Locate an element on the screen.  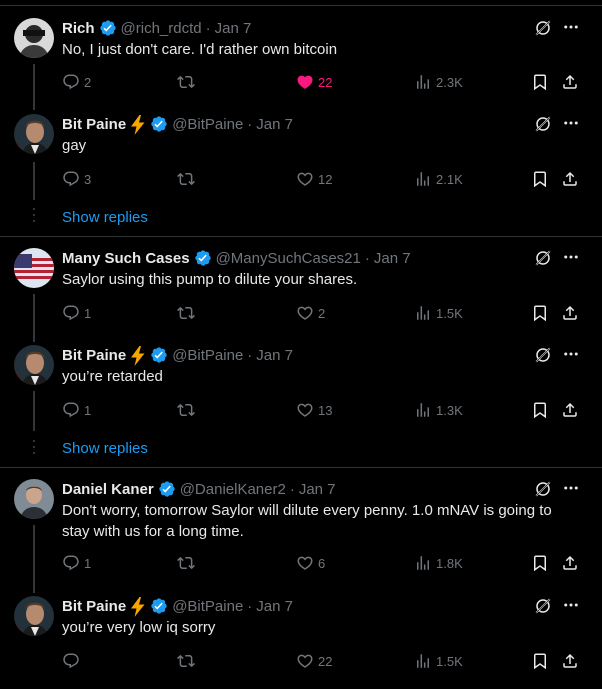
views-button: 2.3K is located at coordinates (438, 82).